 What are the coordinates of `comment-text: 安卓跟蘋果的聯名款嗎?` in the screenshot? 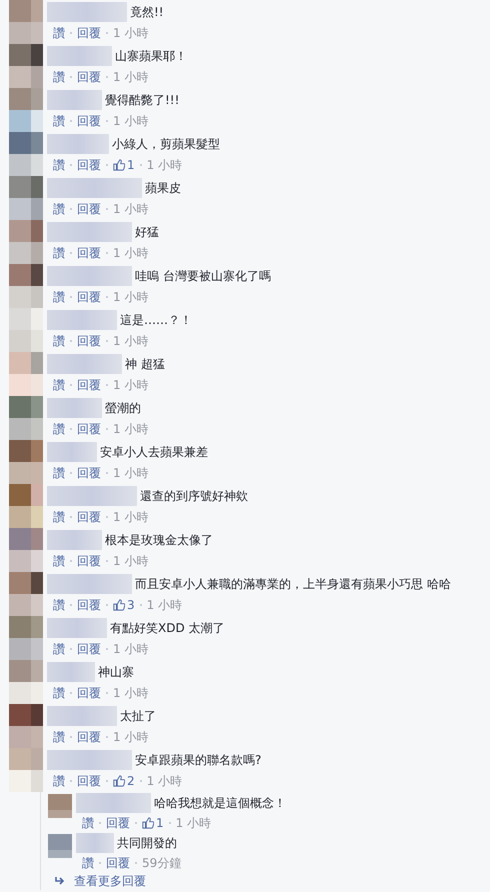 It's located at (198, 760).